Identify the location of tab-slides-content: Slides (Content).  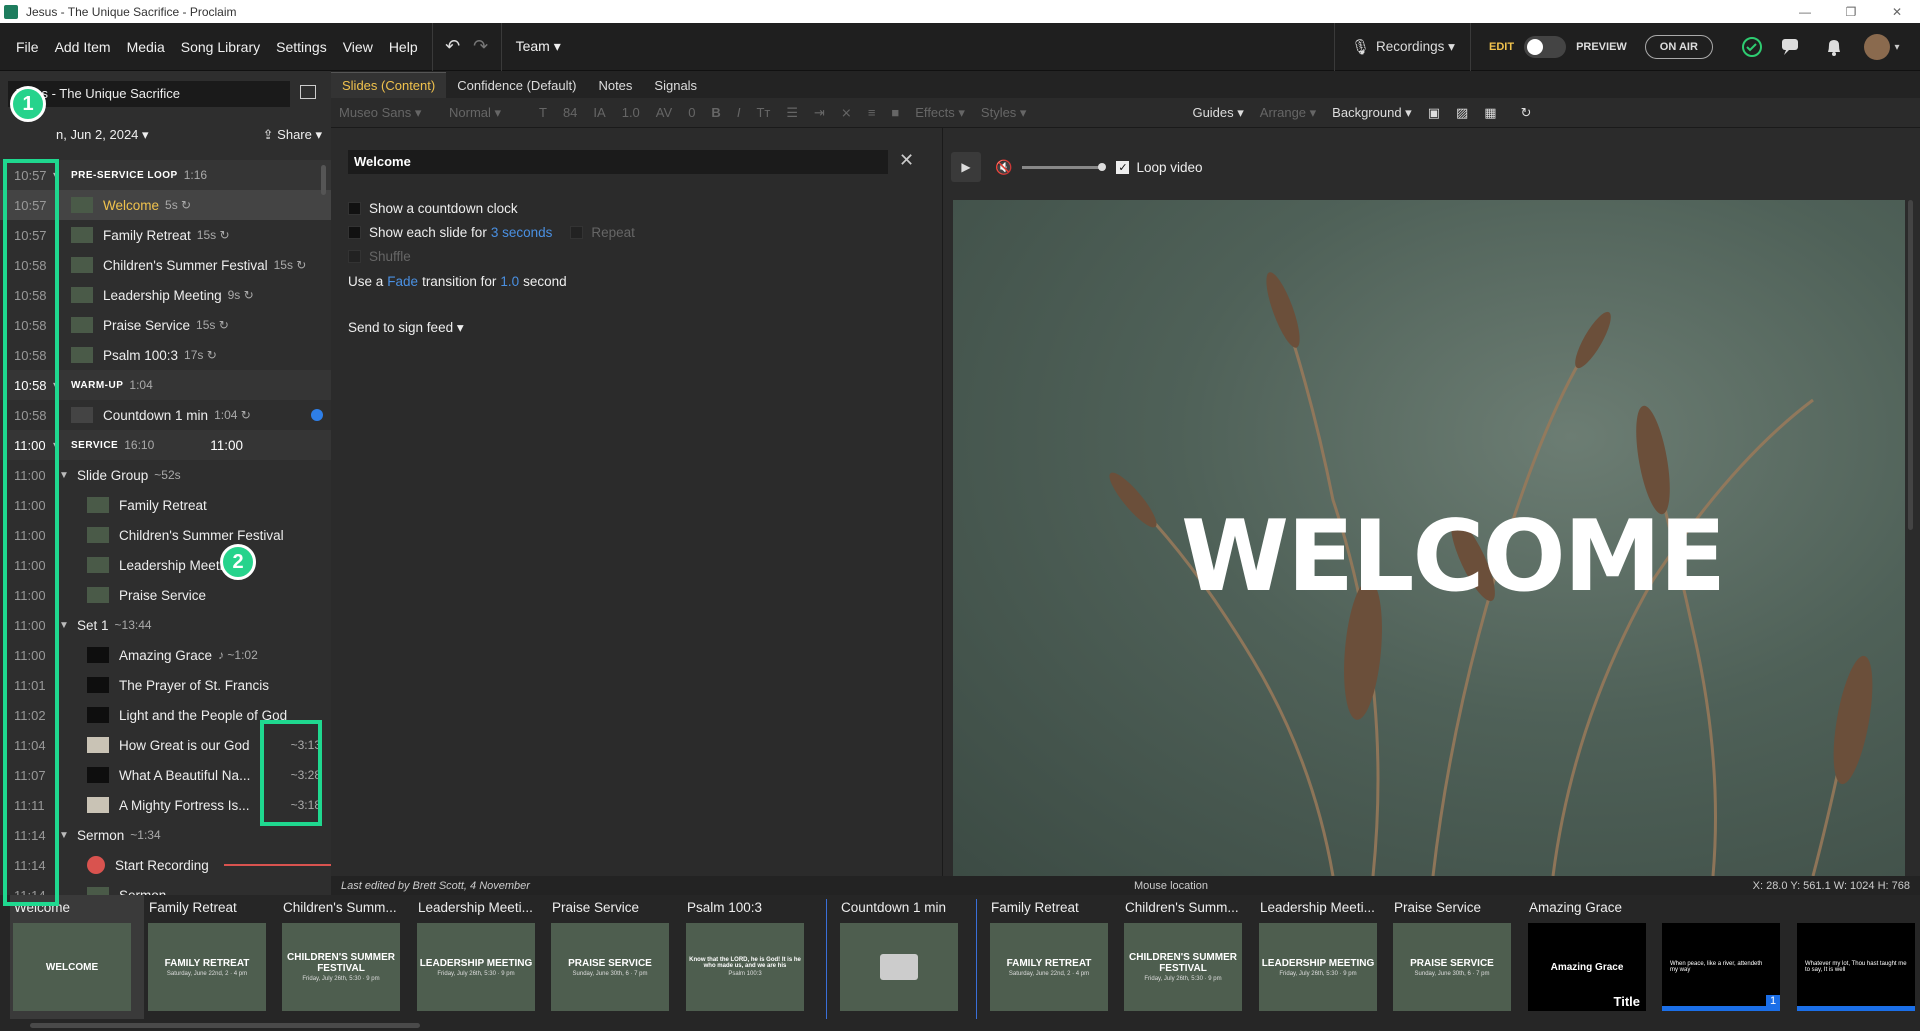
(389, 85).